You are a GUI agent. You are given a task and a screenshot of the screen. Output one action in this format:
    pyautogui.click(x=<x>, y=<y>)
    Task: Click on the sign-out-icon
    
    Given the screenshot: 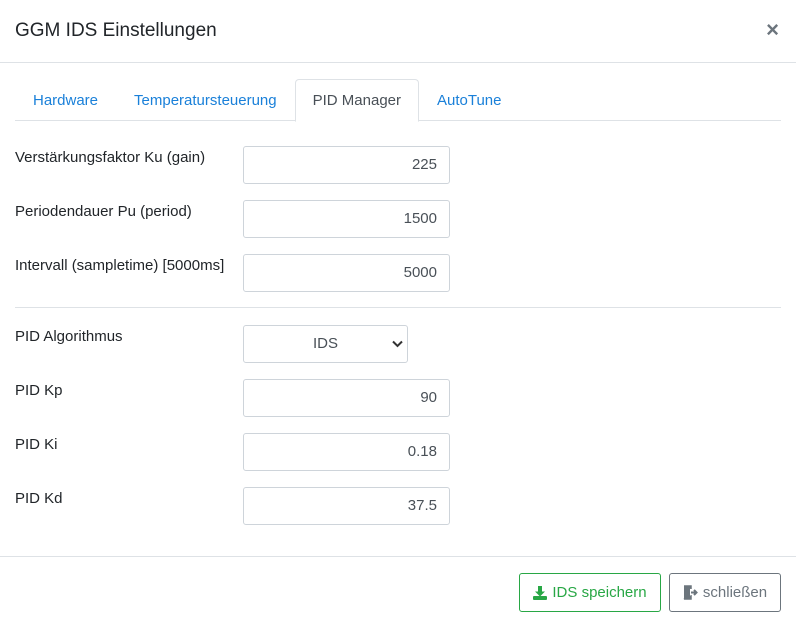 What is the action you would take?
    pyautogui.click(x=690, y=592)
    